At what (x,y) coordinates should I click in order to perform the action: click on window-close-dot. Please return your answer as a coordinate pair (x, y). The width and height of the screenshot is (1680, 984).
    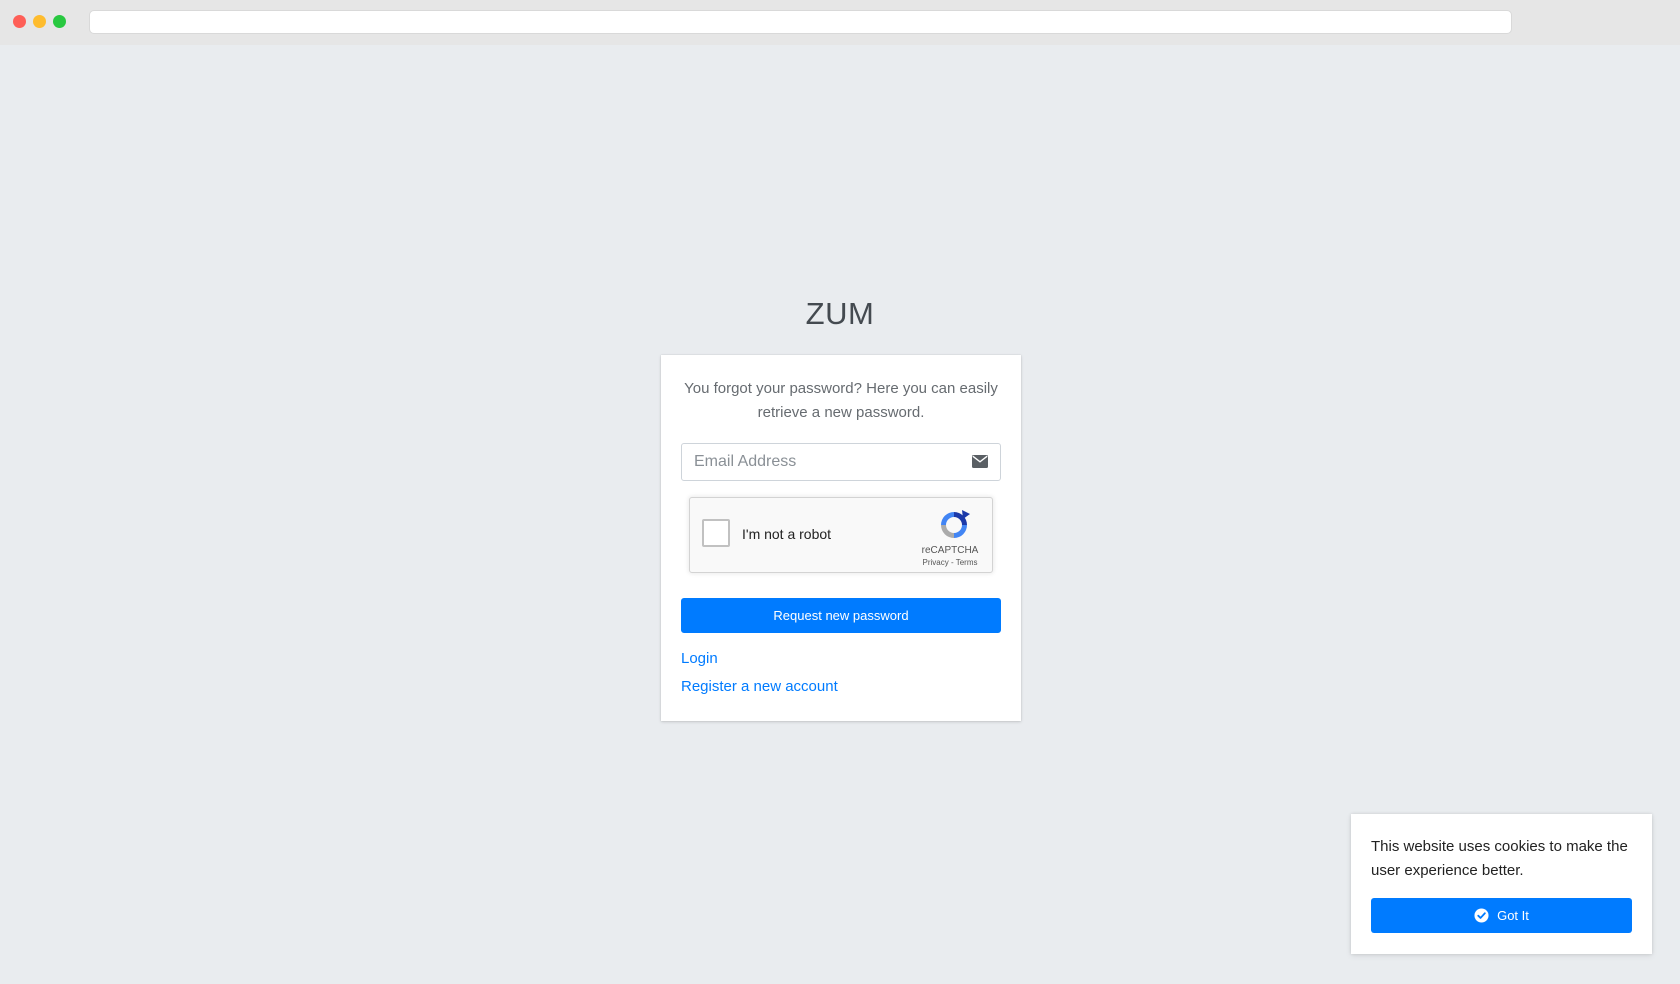
    Looking at the image, I should click on (19, 21).